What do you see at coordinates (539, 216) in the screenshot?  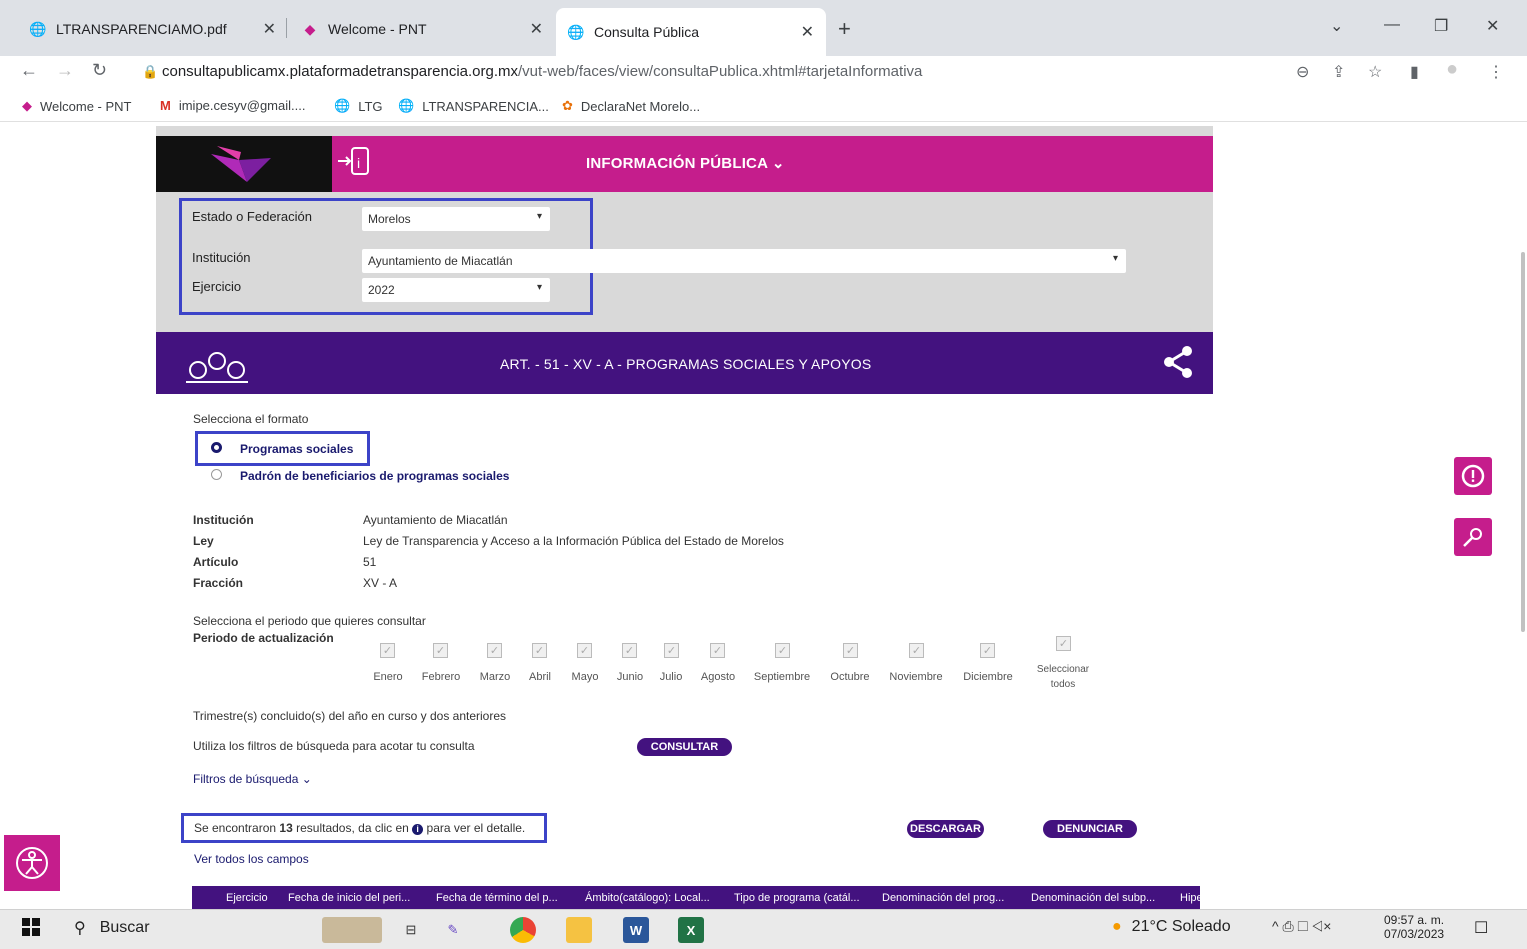 I see `caret-down-icon: ▾` at bounding box center [539, 216].